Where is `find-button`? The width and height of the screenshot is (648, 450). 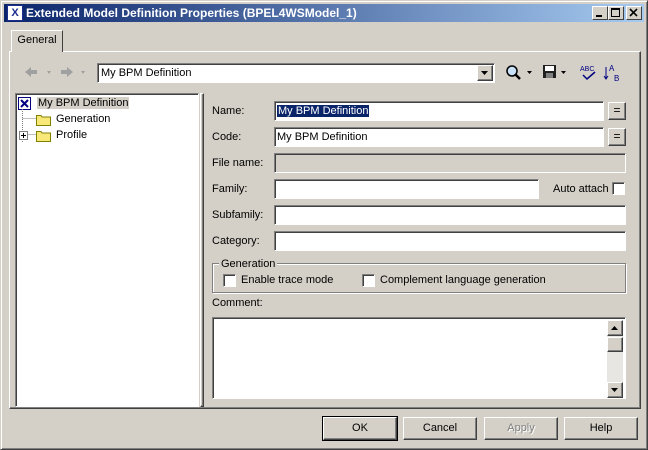
find-button is located at coordinates (520, 73).